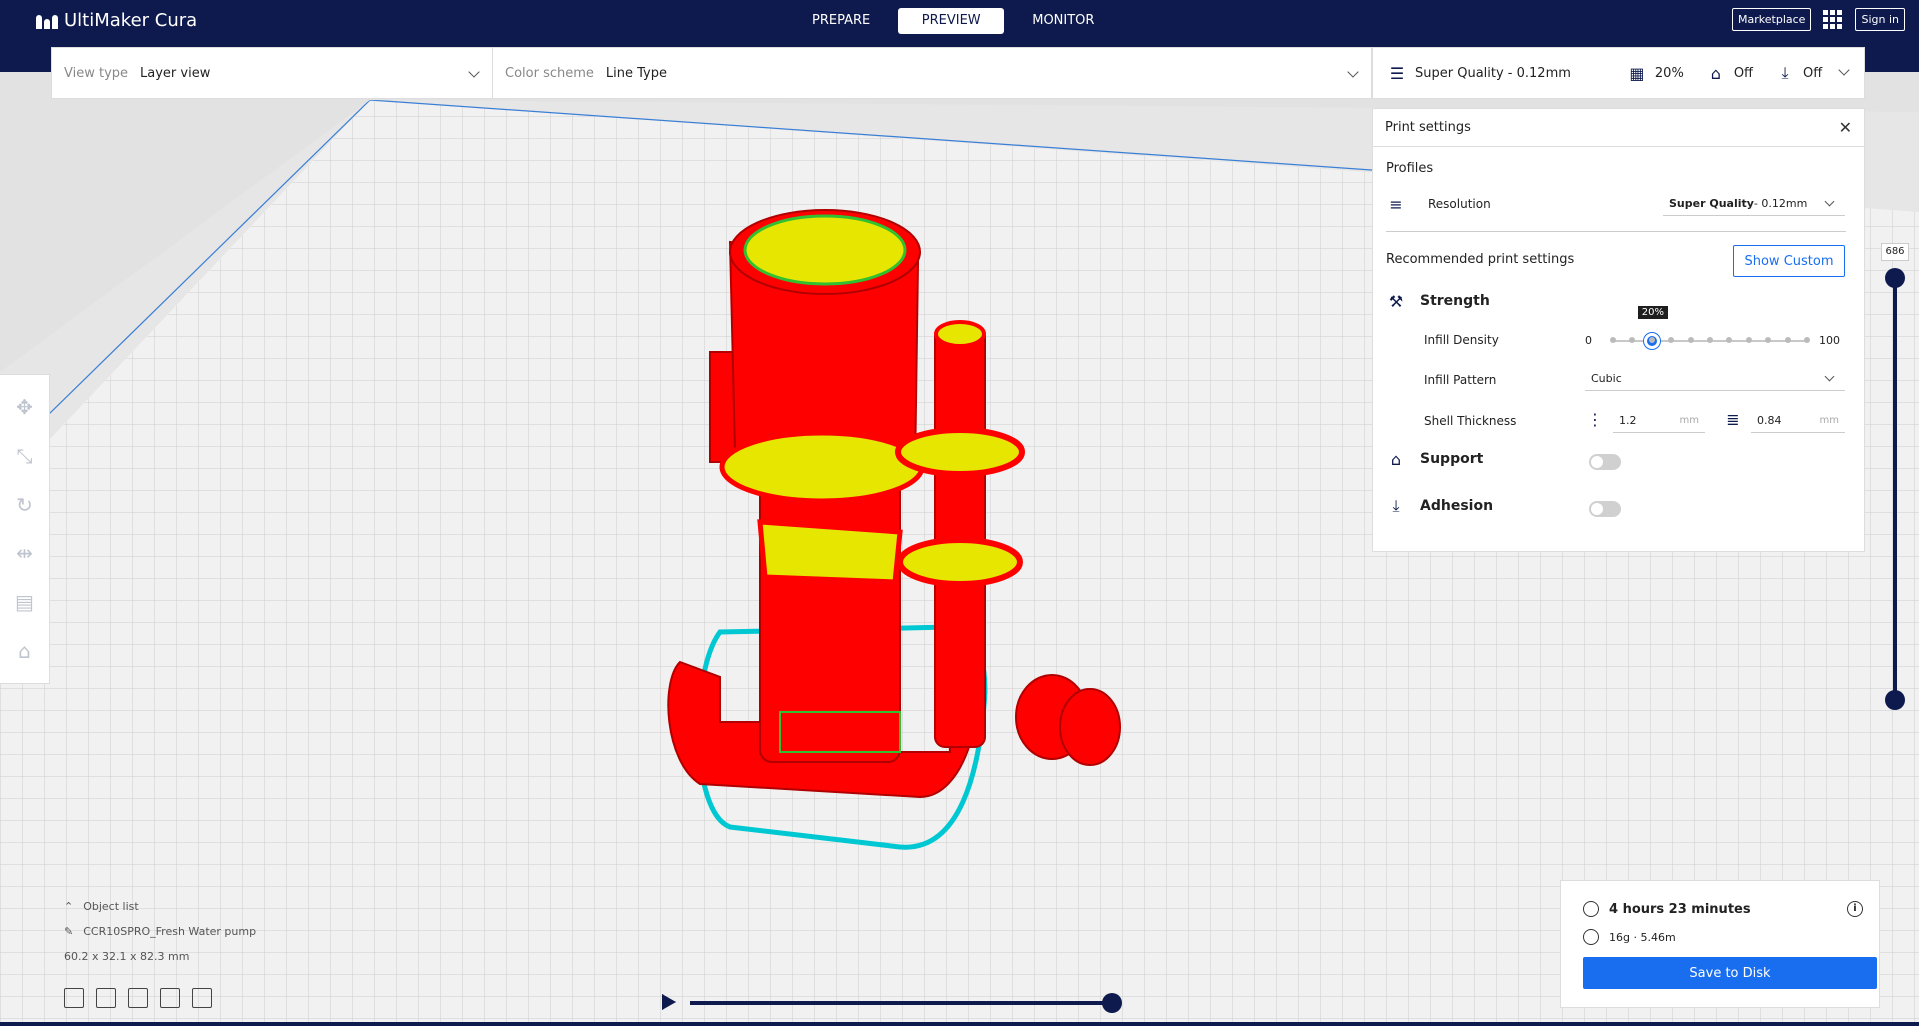  I want to click on layer-slider-track, so click(1895, 487).